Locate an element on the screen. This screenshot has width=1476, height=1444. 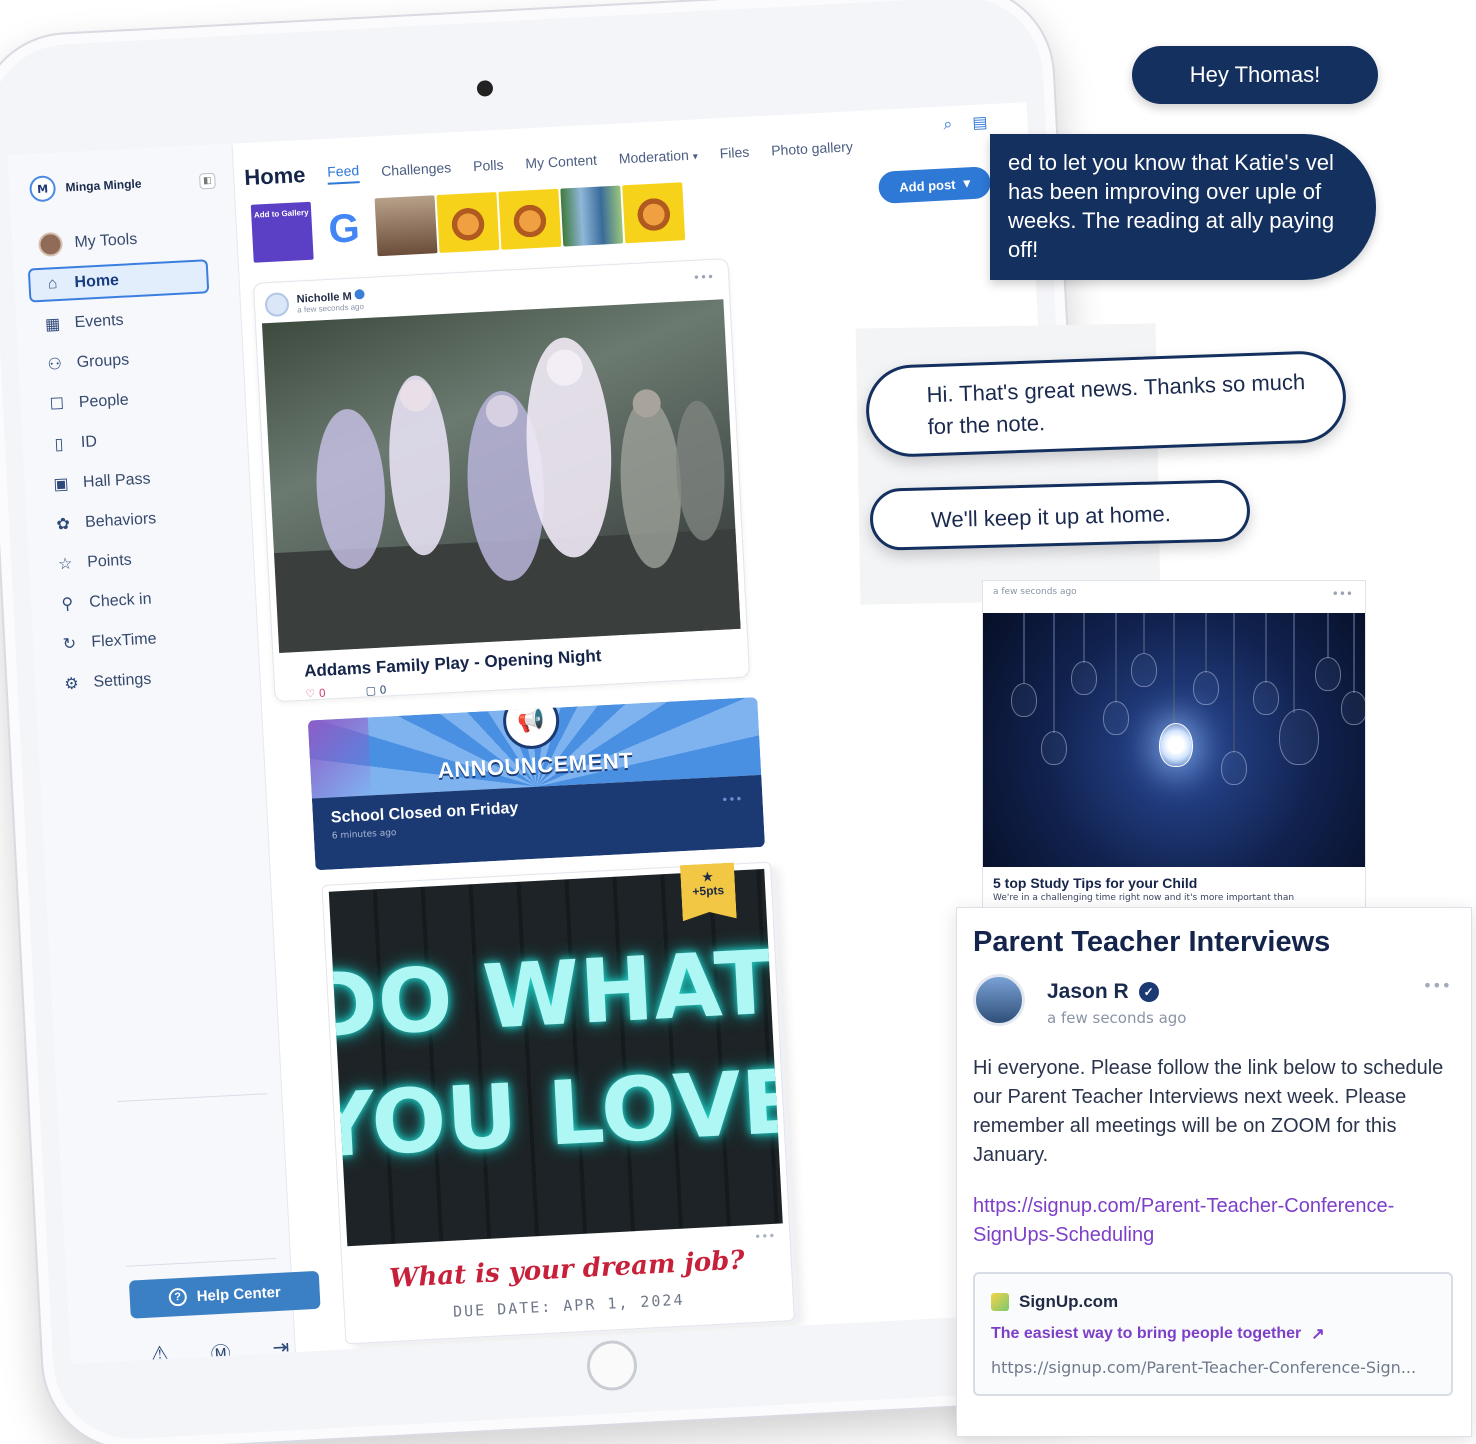
sidebar-item-settings: ⚙ Settings is located at coordinates (140, 680).